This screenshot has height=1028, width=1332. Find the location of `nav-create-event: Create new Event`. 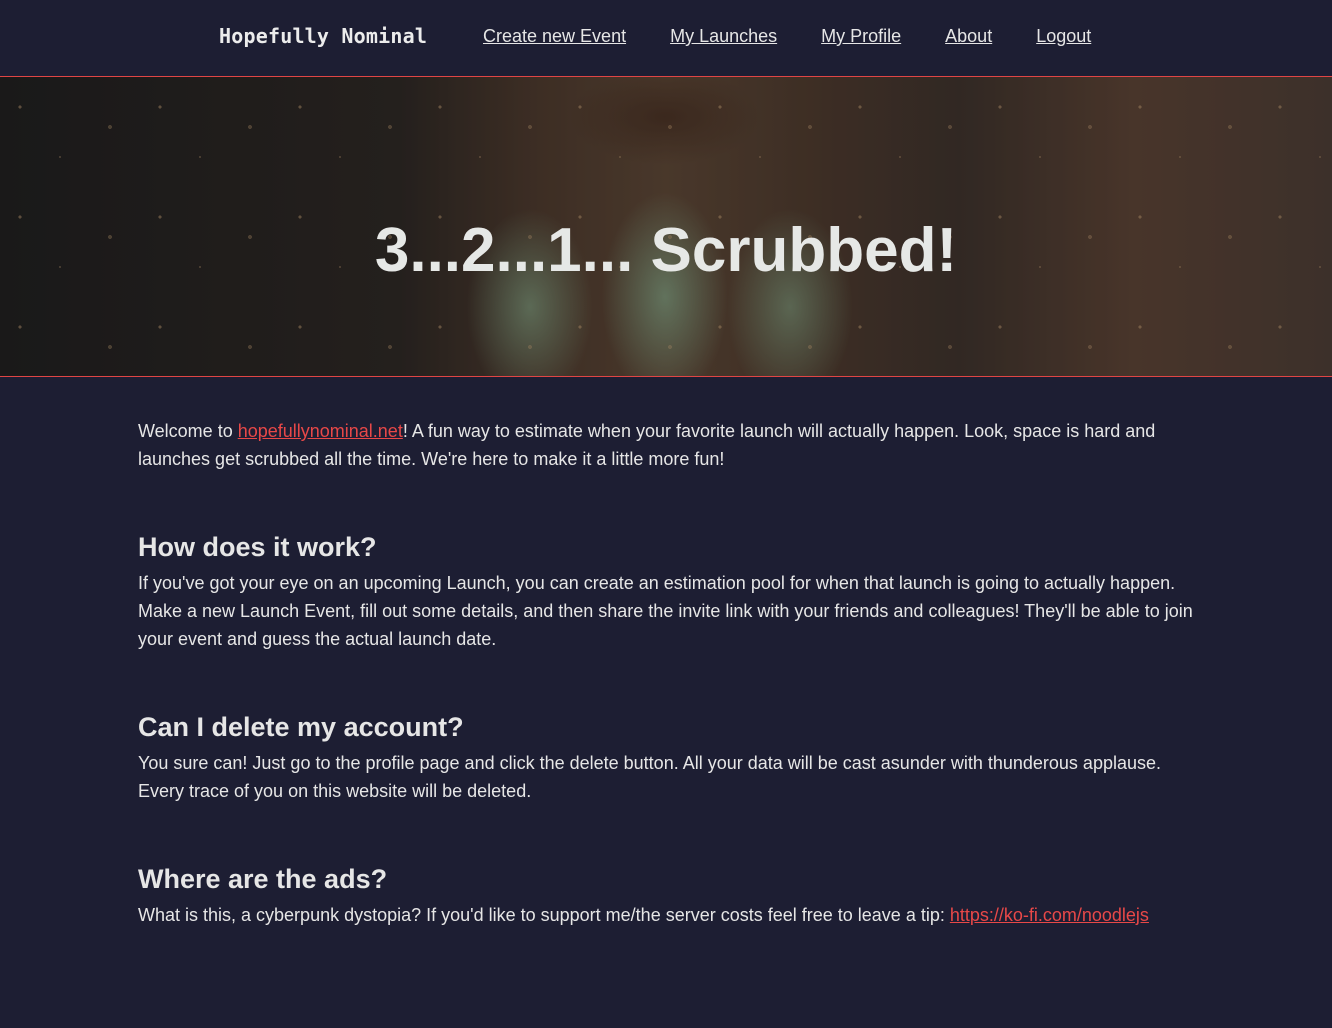

nav-create-event: Create new Event is located at coordinates (554, 36).